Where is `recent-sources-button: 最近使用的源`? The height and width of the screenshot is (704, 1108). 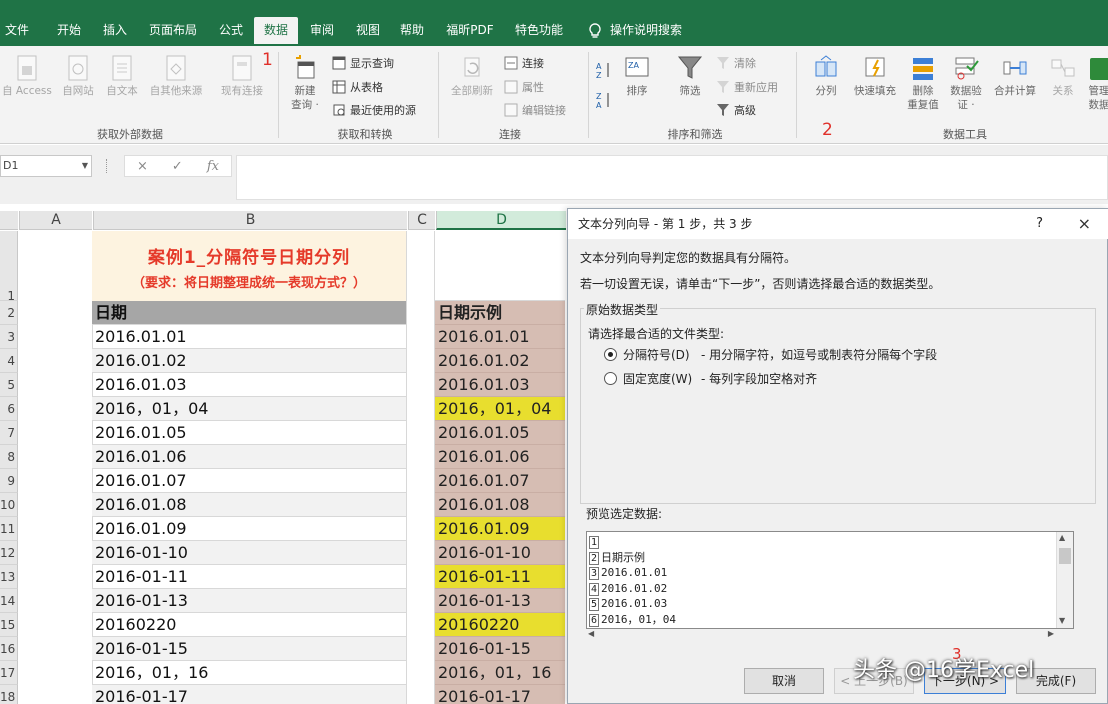 recent-sources-button: 最近使用的源 is located at coordinates (374, 110).